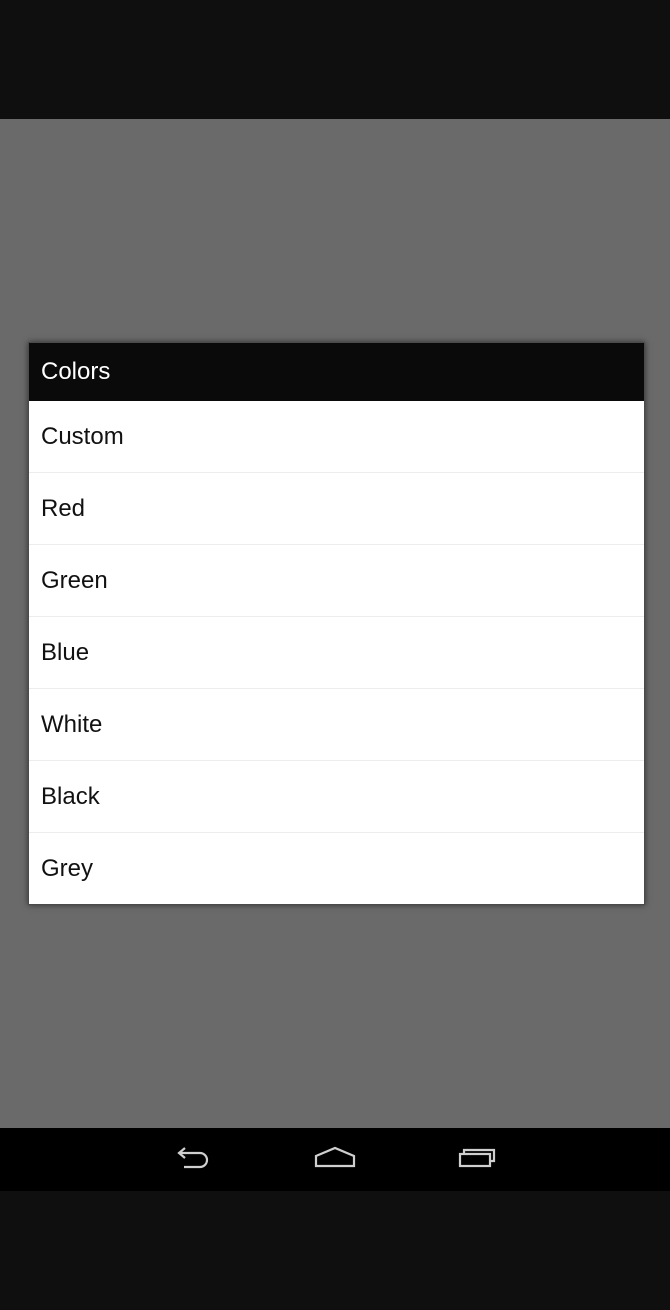 The width and height of the screenshot is (670, 1310). I want to click on color-option-white: White, so click(336, 725).